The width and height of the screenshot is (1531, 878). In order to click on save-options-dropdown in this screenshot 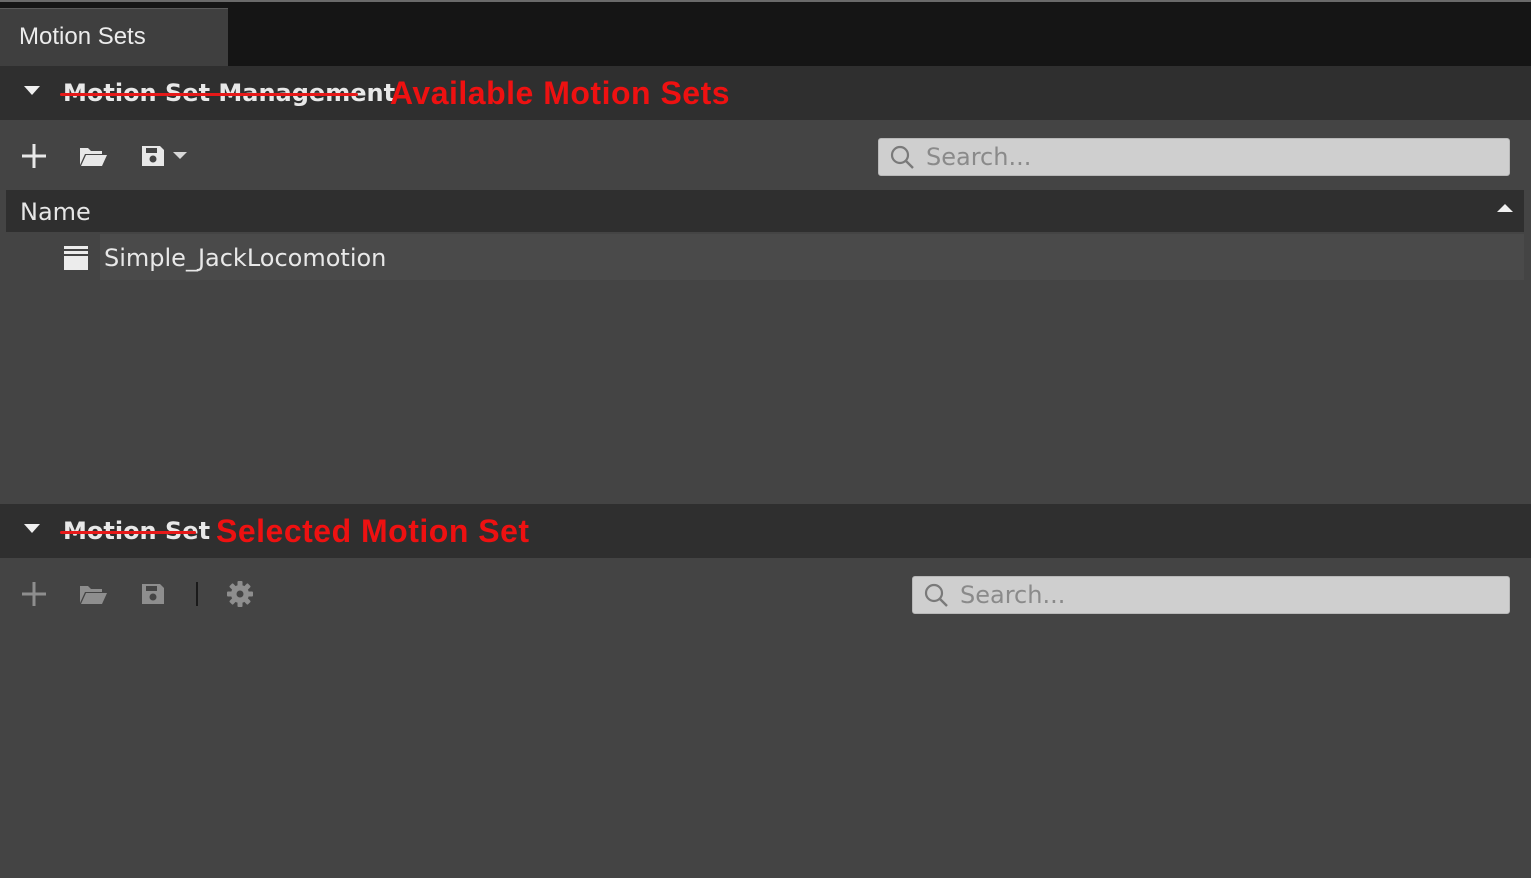, I will do `click(180, 156)`.